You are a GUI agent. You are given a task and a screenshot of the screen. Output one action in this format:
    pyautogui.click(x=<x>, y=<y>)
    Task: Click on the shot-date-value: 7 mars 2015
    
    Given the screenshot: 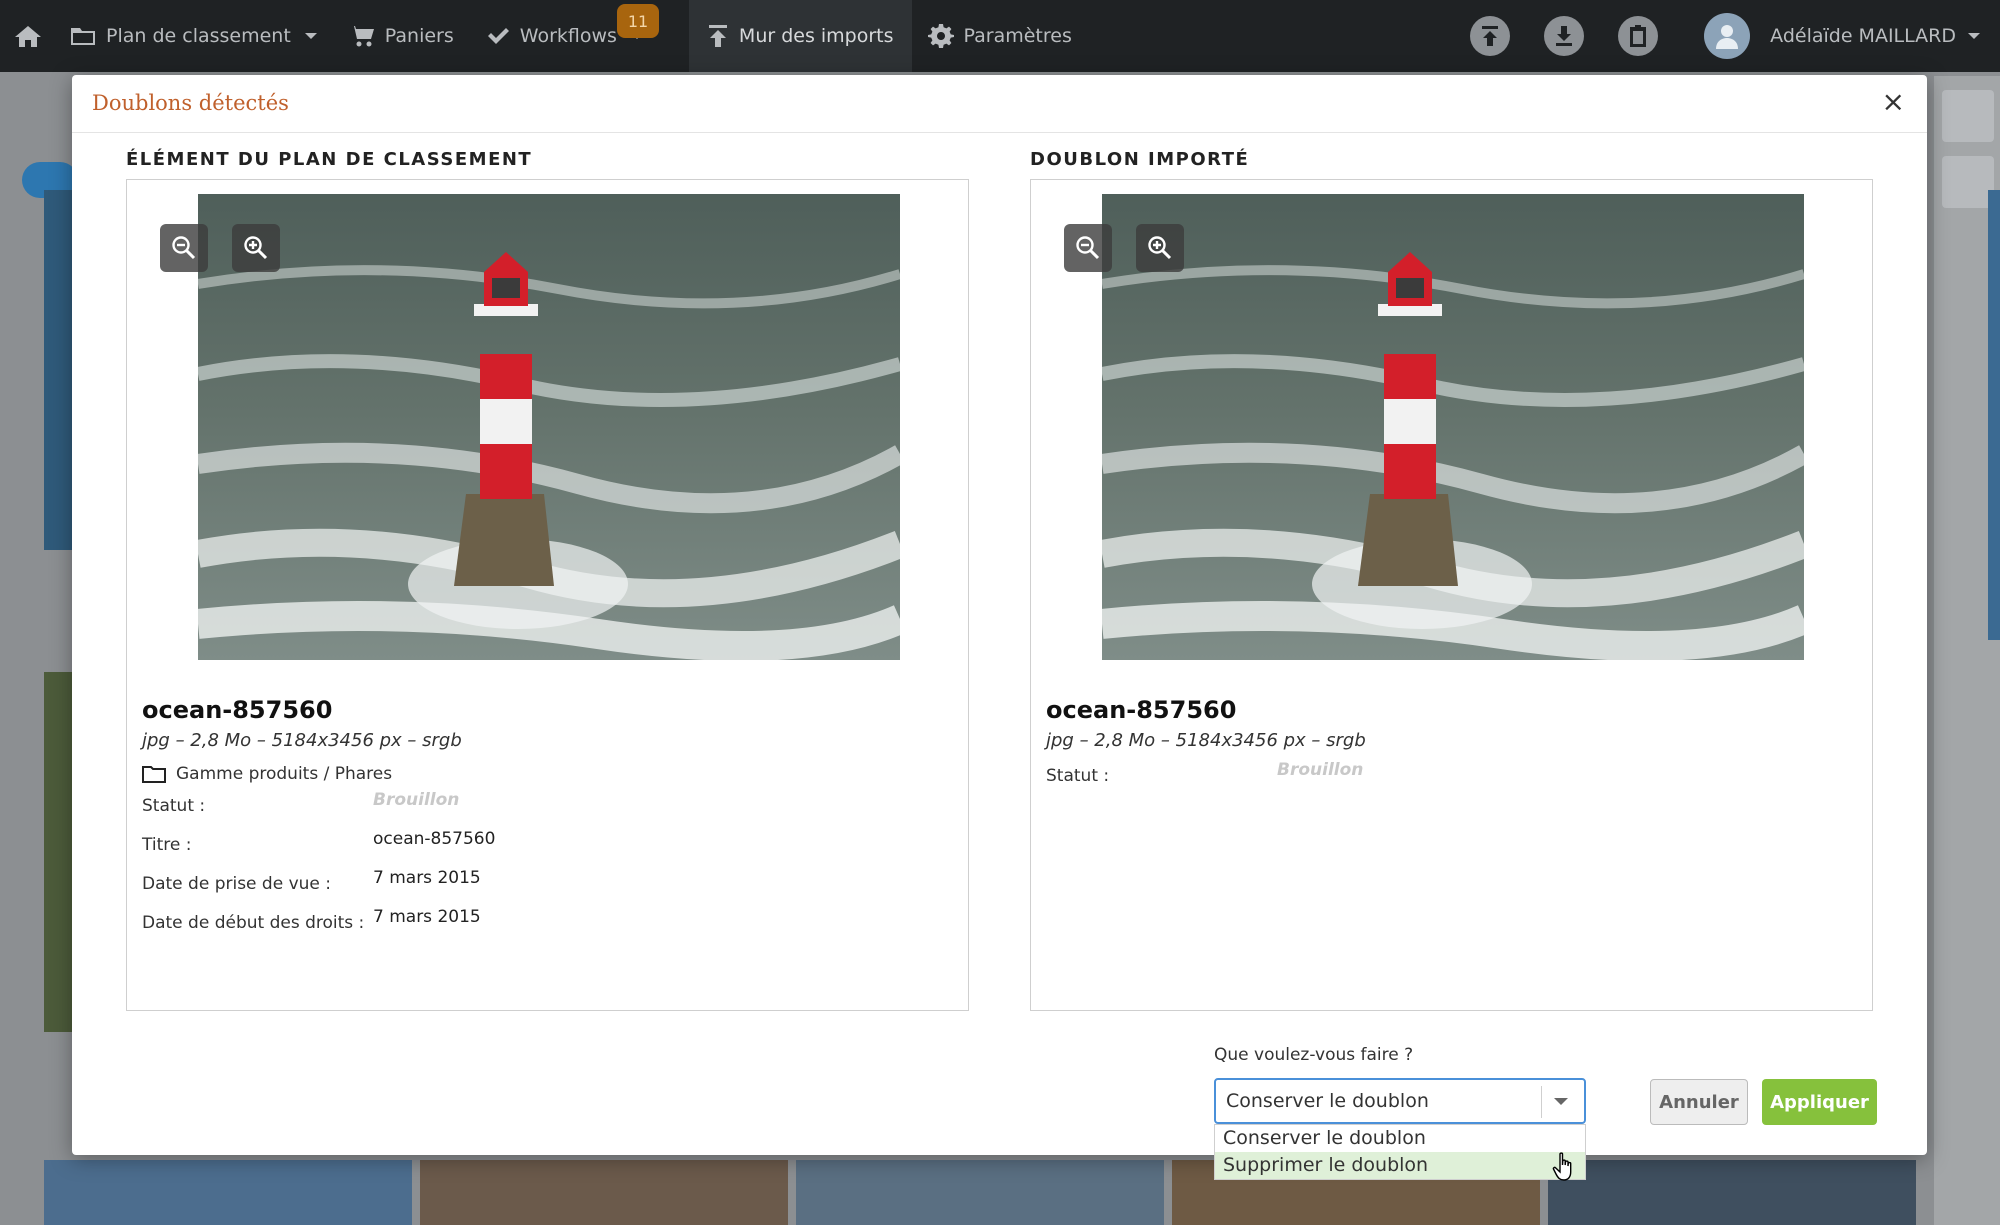 What is the action you would take?
    pyautogui.click(x=427, y=878)
    